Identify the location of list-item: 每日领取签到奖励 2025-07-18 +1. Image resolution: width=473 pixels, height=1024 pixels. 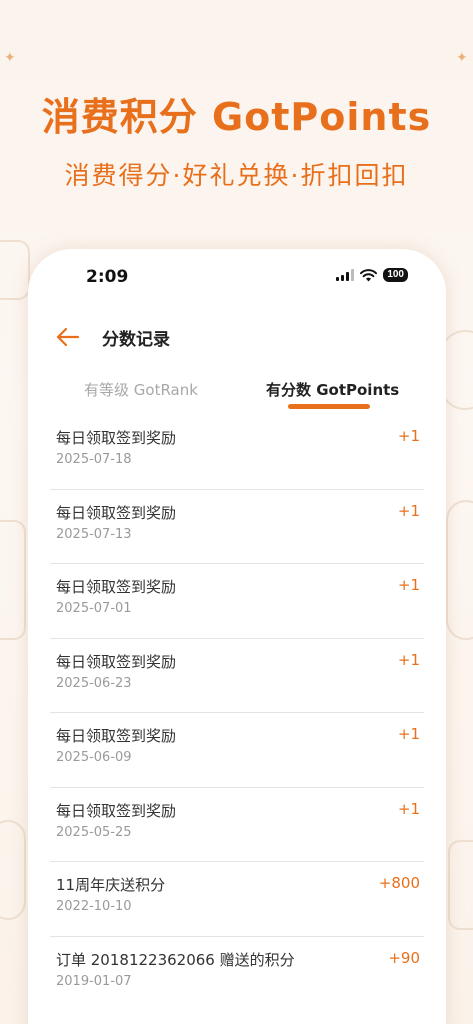
(237, 452).